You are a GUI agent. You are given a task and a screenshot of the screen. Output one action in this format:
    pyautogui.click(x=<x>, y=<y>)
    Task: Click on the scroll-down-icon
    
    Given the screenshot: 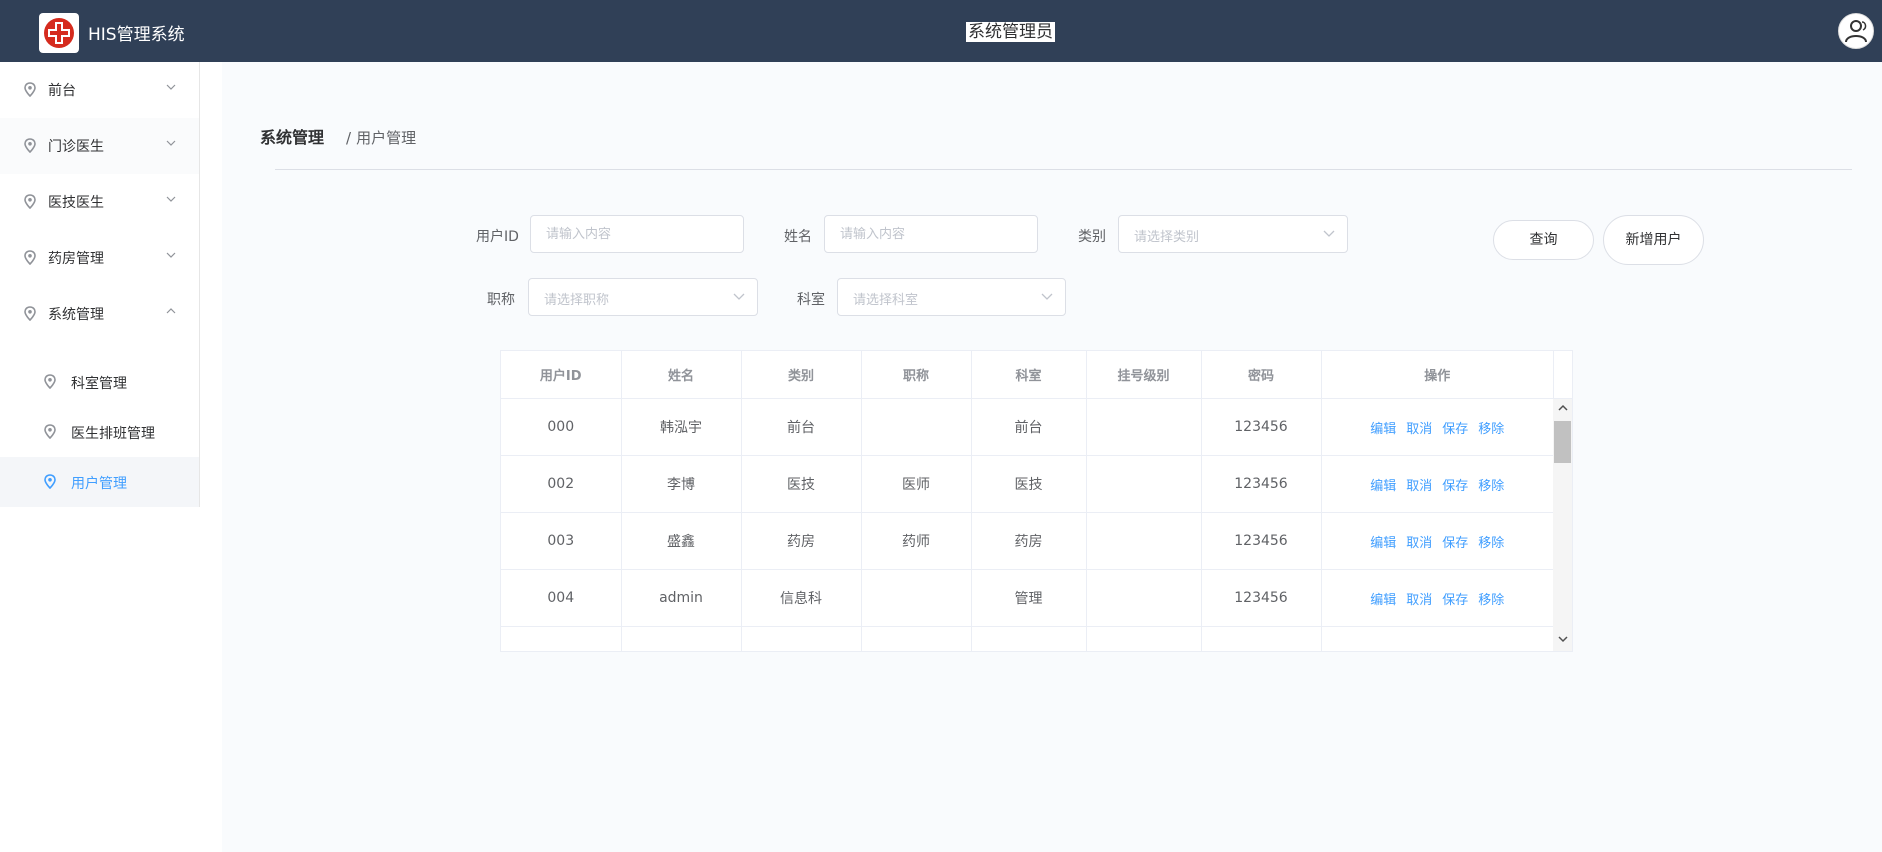 What is the action you would take?
    pyautogui.click(x=1563, y=639)
    